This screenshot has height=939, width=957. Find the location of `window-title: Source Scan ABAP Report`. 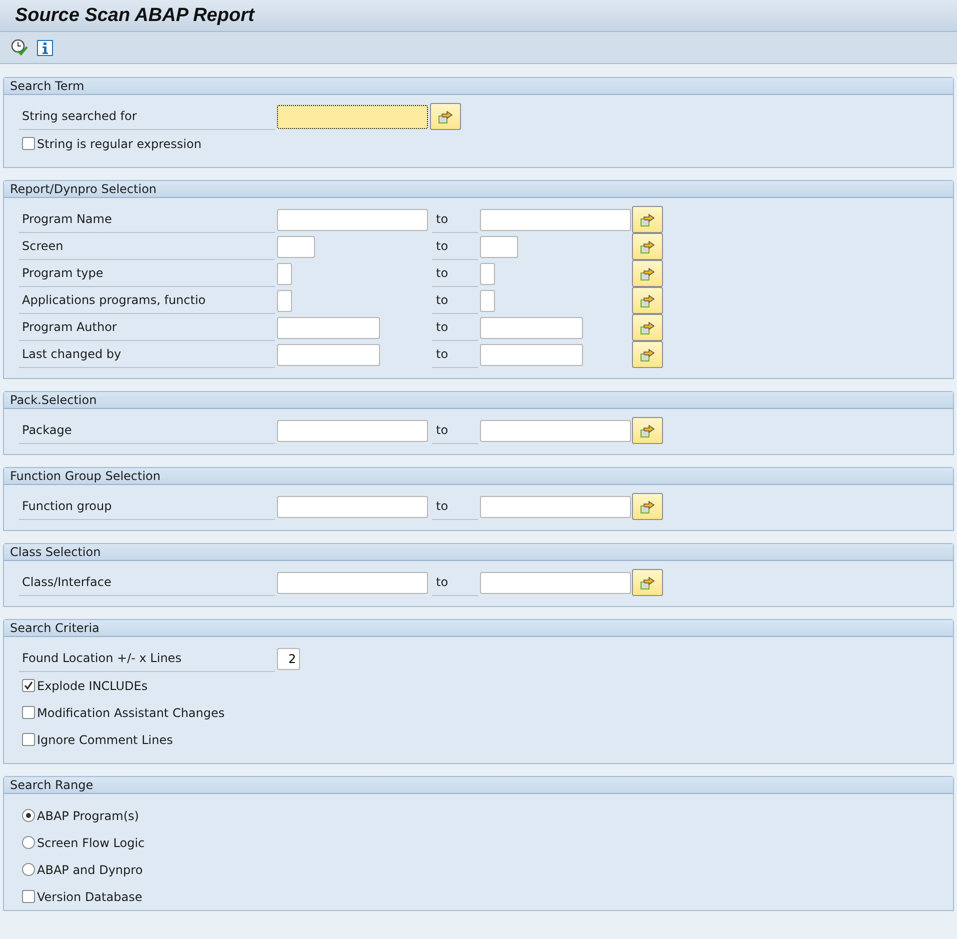

window-title: Source Scan ABAP Report is located at coordinates (134, 15).